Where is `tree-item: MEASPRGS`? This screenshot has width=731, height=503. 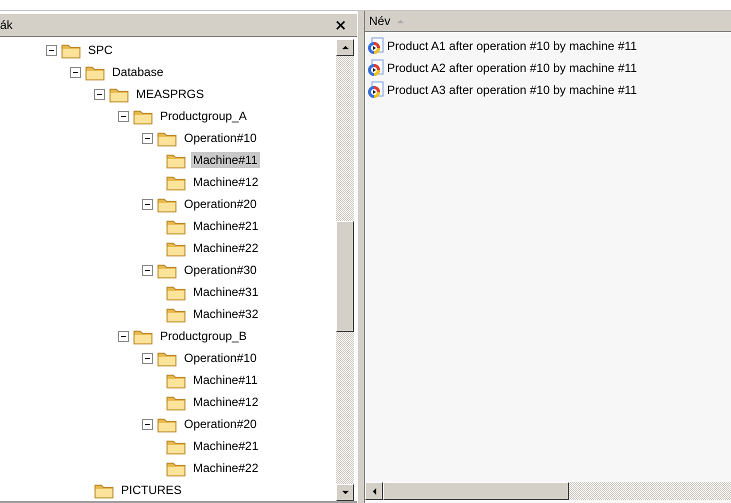 tree-item: MEASPRGS is located at coordinates (170, 94).